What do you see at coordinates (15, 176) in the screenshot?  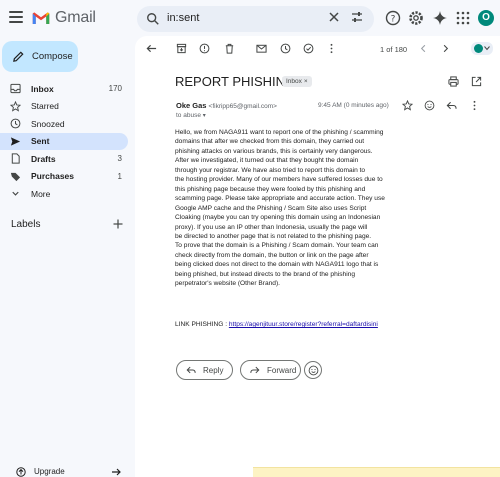 I see `tag-icon` at bounding box center [15, 176].